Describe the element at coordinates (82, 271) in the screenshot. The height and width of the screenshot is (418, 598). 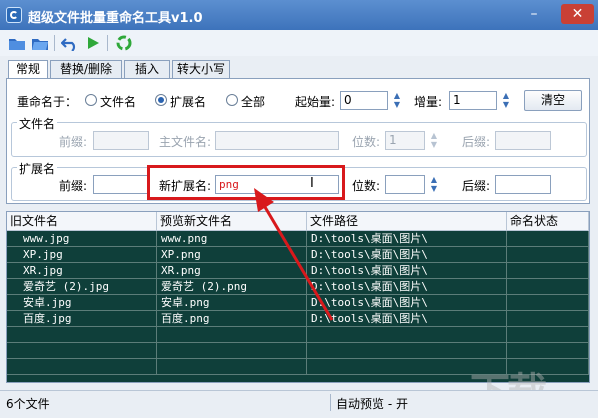
I see `cell-old-name: XR.jpg` at that location.